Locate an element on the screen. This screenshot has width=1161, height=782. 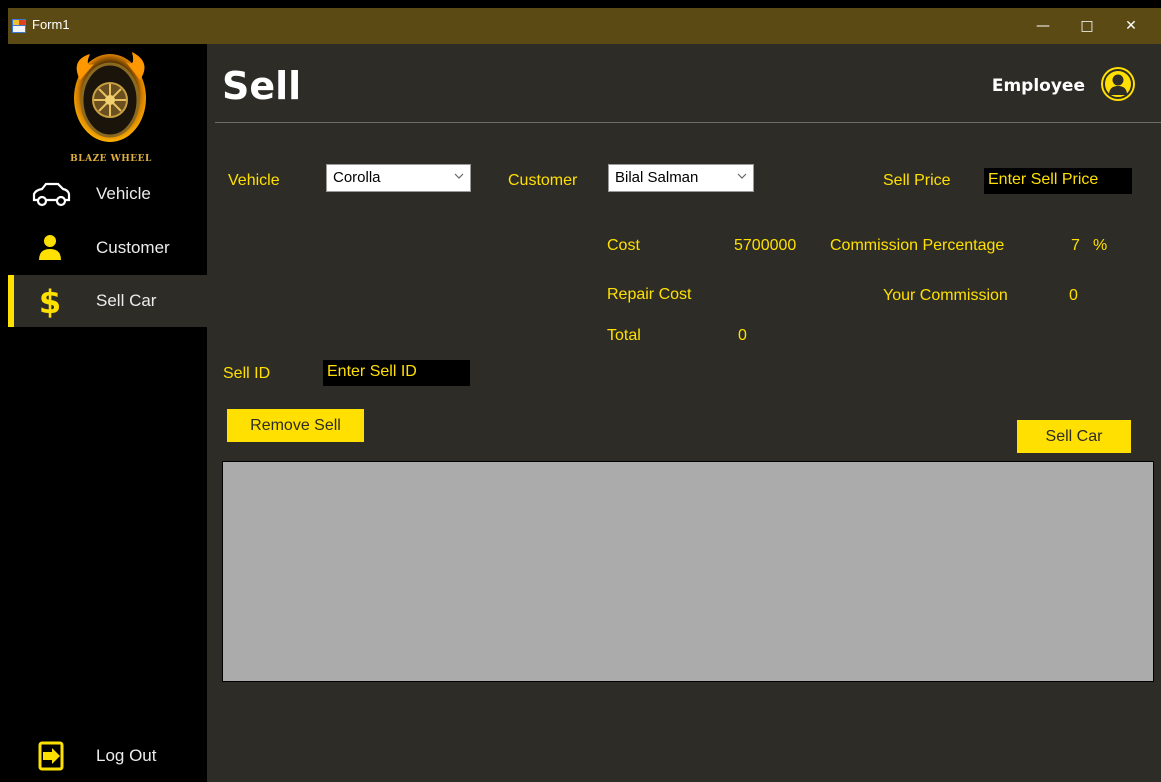
commission-percentage-value: 7 is located at coordinates (1075, 246).